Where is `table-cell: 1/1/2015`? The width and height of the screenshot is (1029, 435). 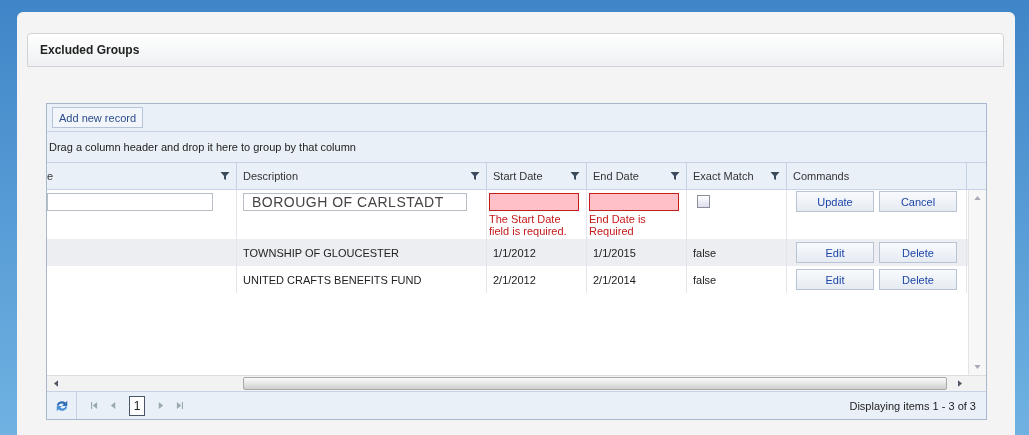 table-cell: 1/1/2015 is located at coordinates (614, 252).